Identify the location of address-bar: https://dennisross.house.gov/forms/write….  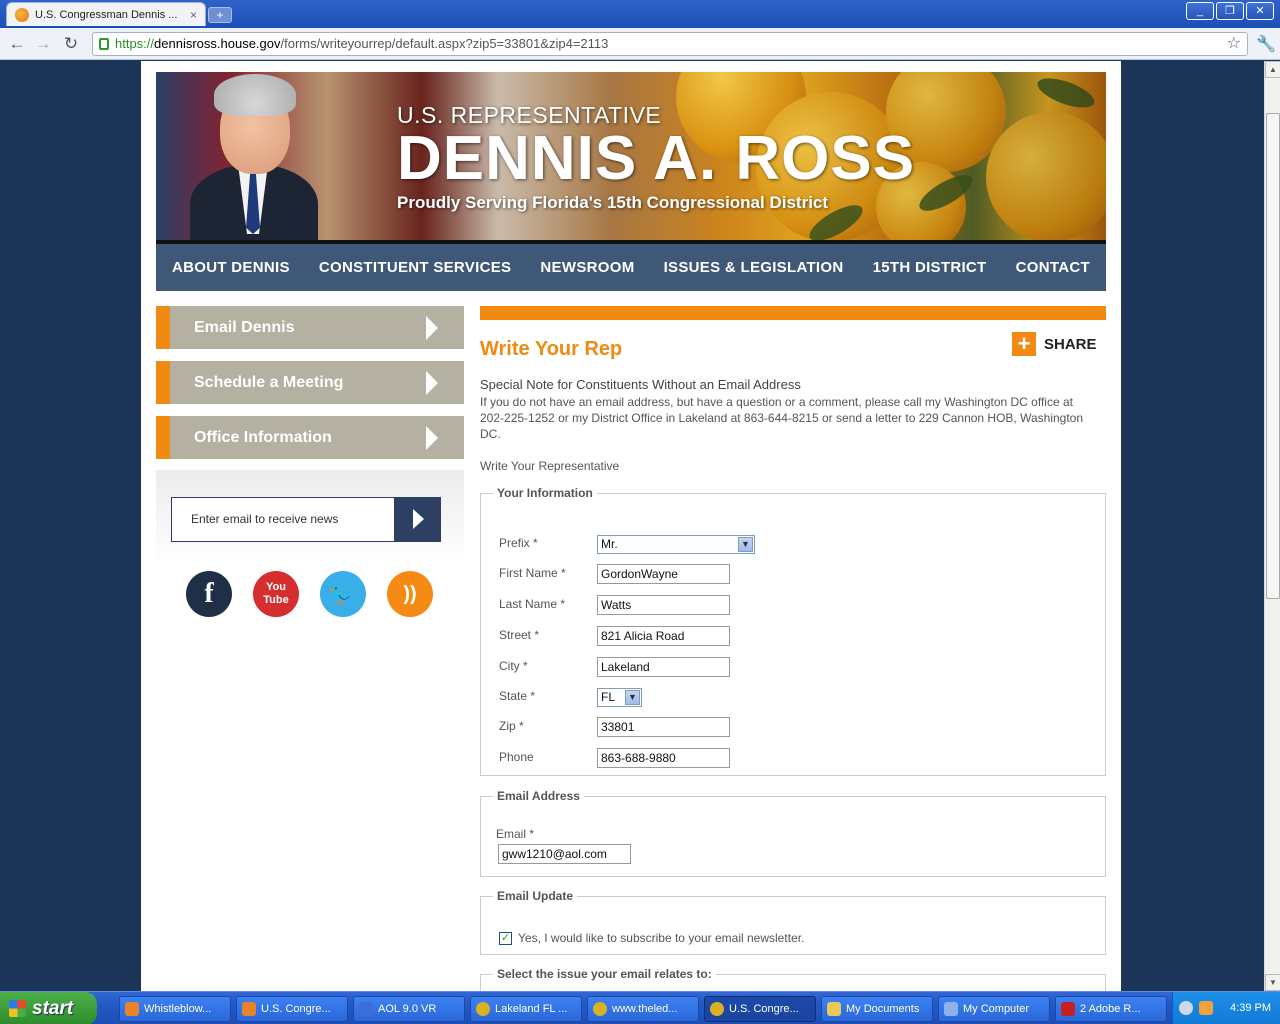
(670, 44).